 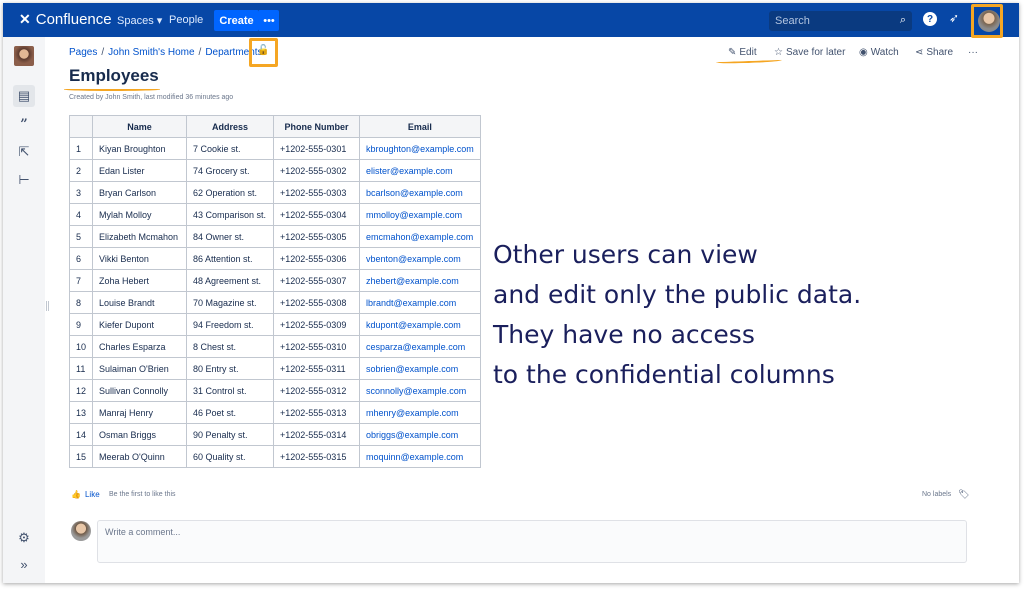 What do you see at coordinates (420, 236) in the screenshot?
I see `cell-email: emcmahon@example.com` at bounding box center [420, 236].